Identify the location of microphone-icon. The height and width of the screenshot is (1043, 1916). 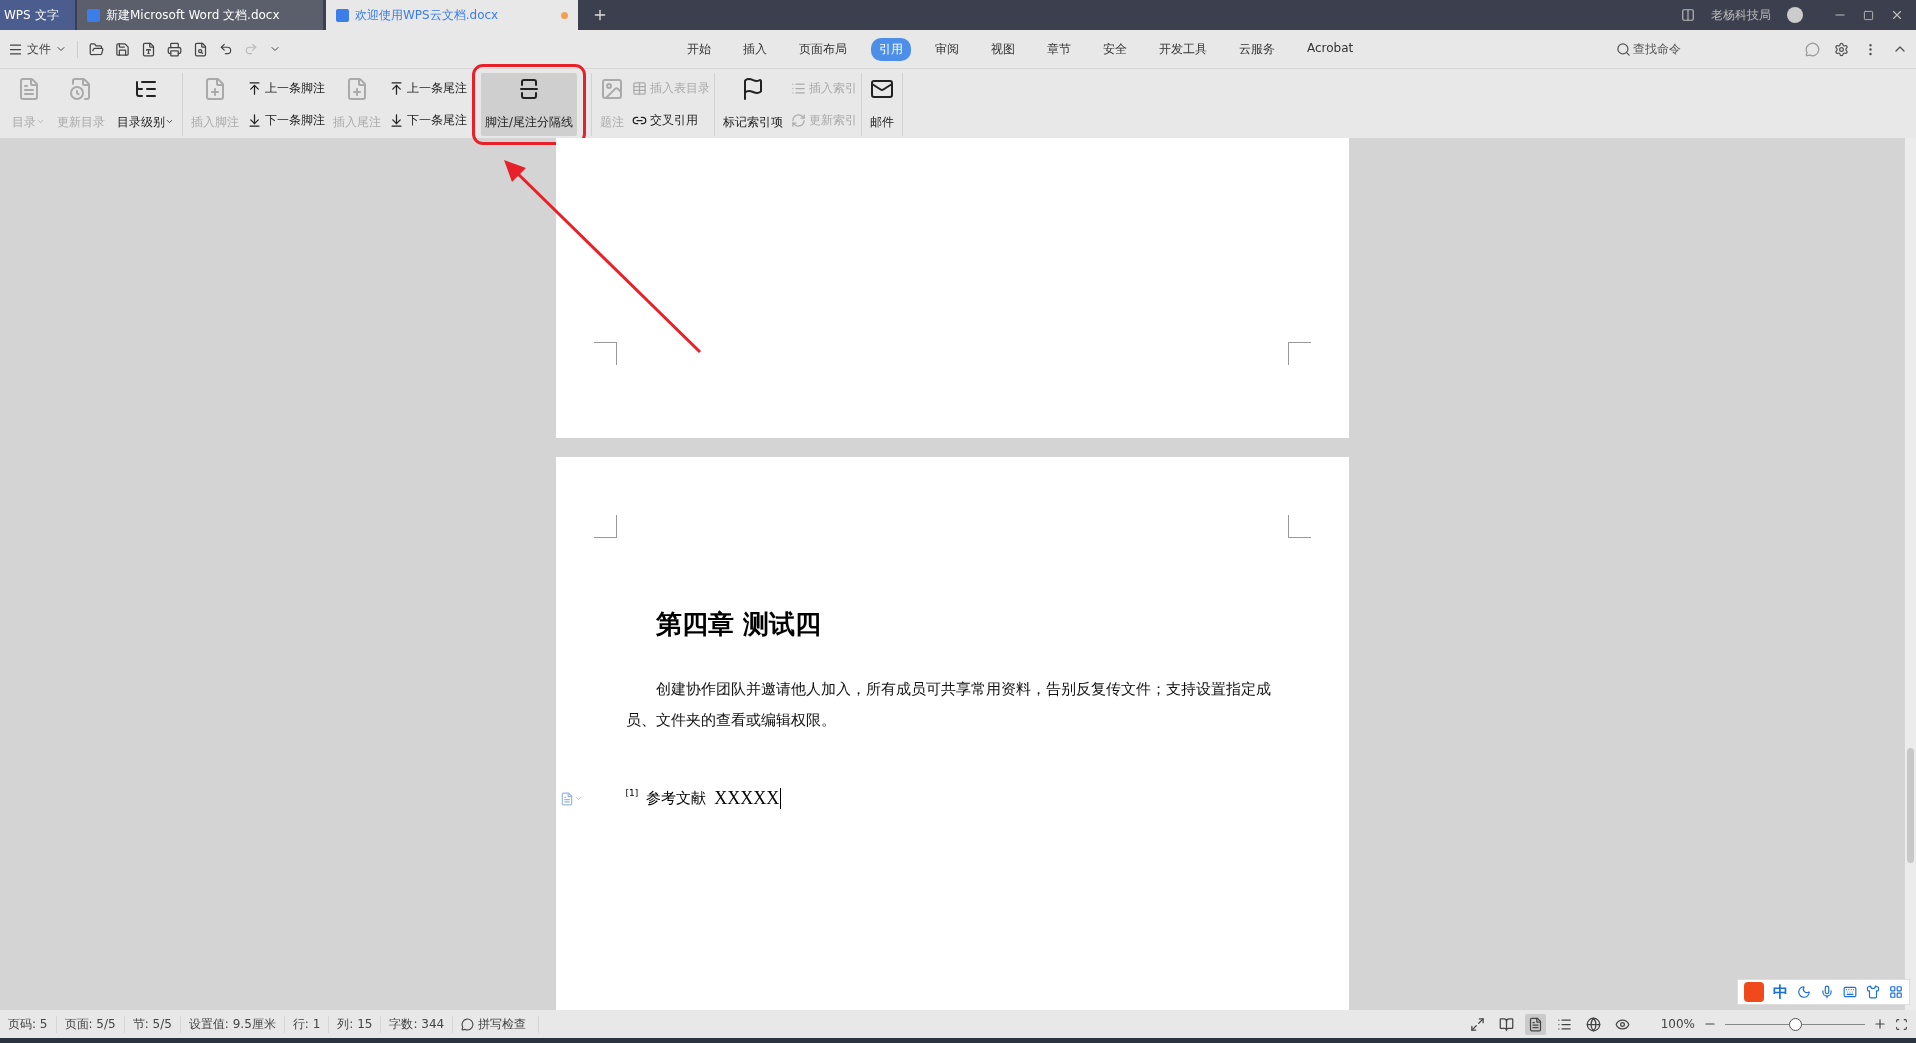
(1827, 992).